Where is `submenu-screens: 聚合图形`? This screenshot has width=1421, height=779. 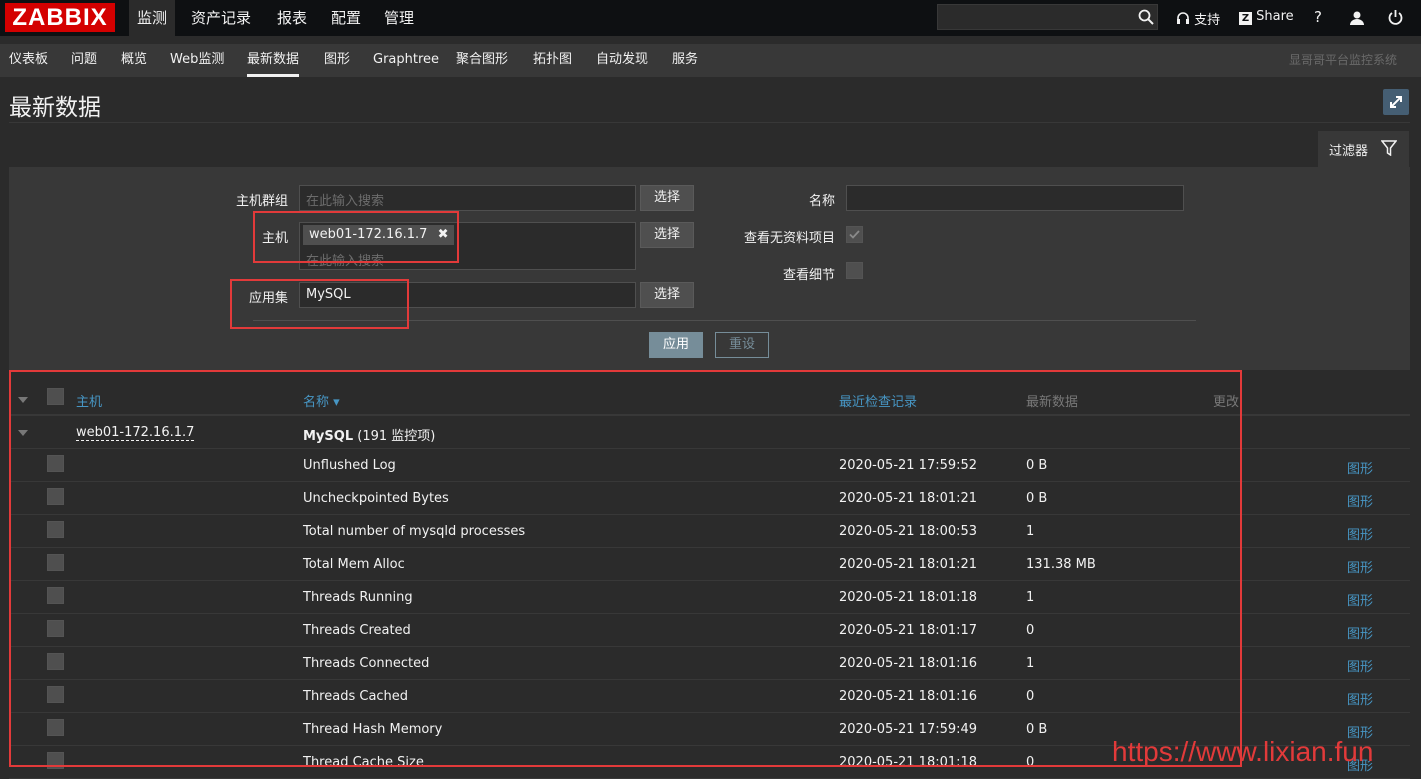
submenu-screens: 聚合图形 is located at coordinates (482, 60).